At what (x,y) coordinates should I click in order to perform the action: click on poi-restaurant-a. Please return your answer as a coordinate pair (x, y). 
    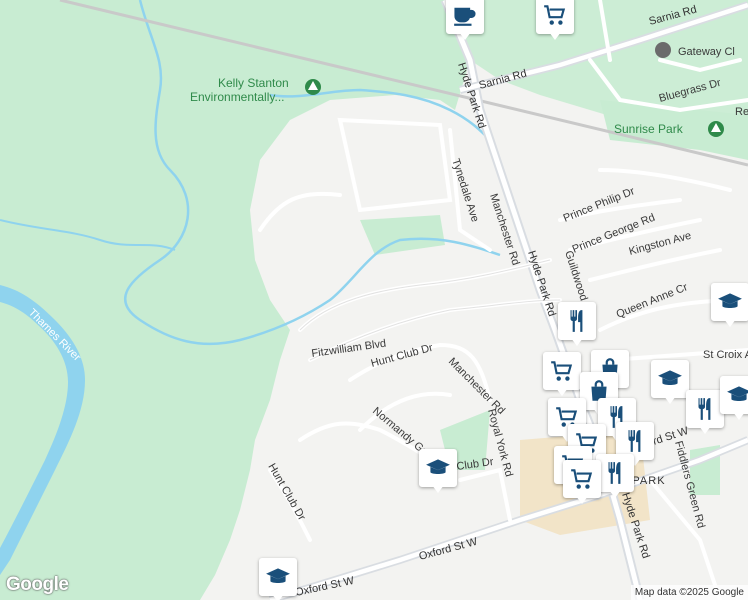
    Looking at the image, I should click on (577, 324).